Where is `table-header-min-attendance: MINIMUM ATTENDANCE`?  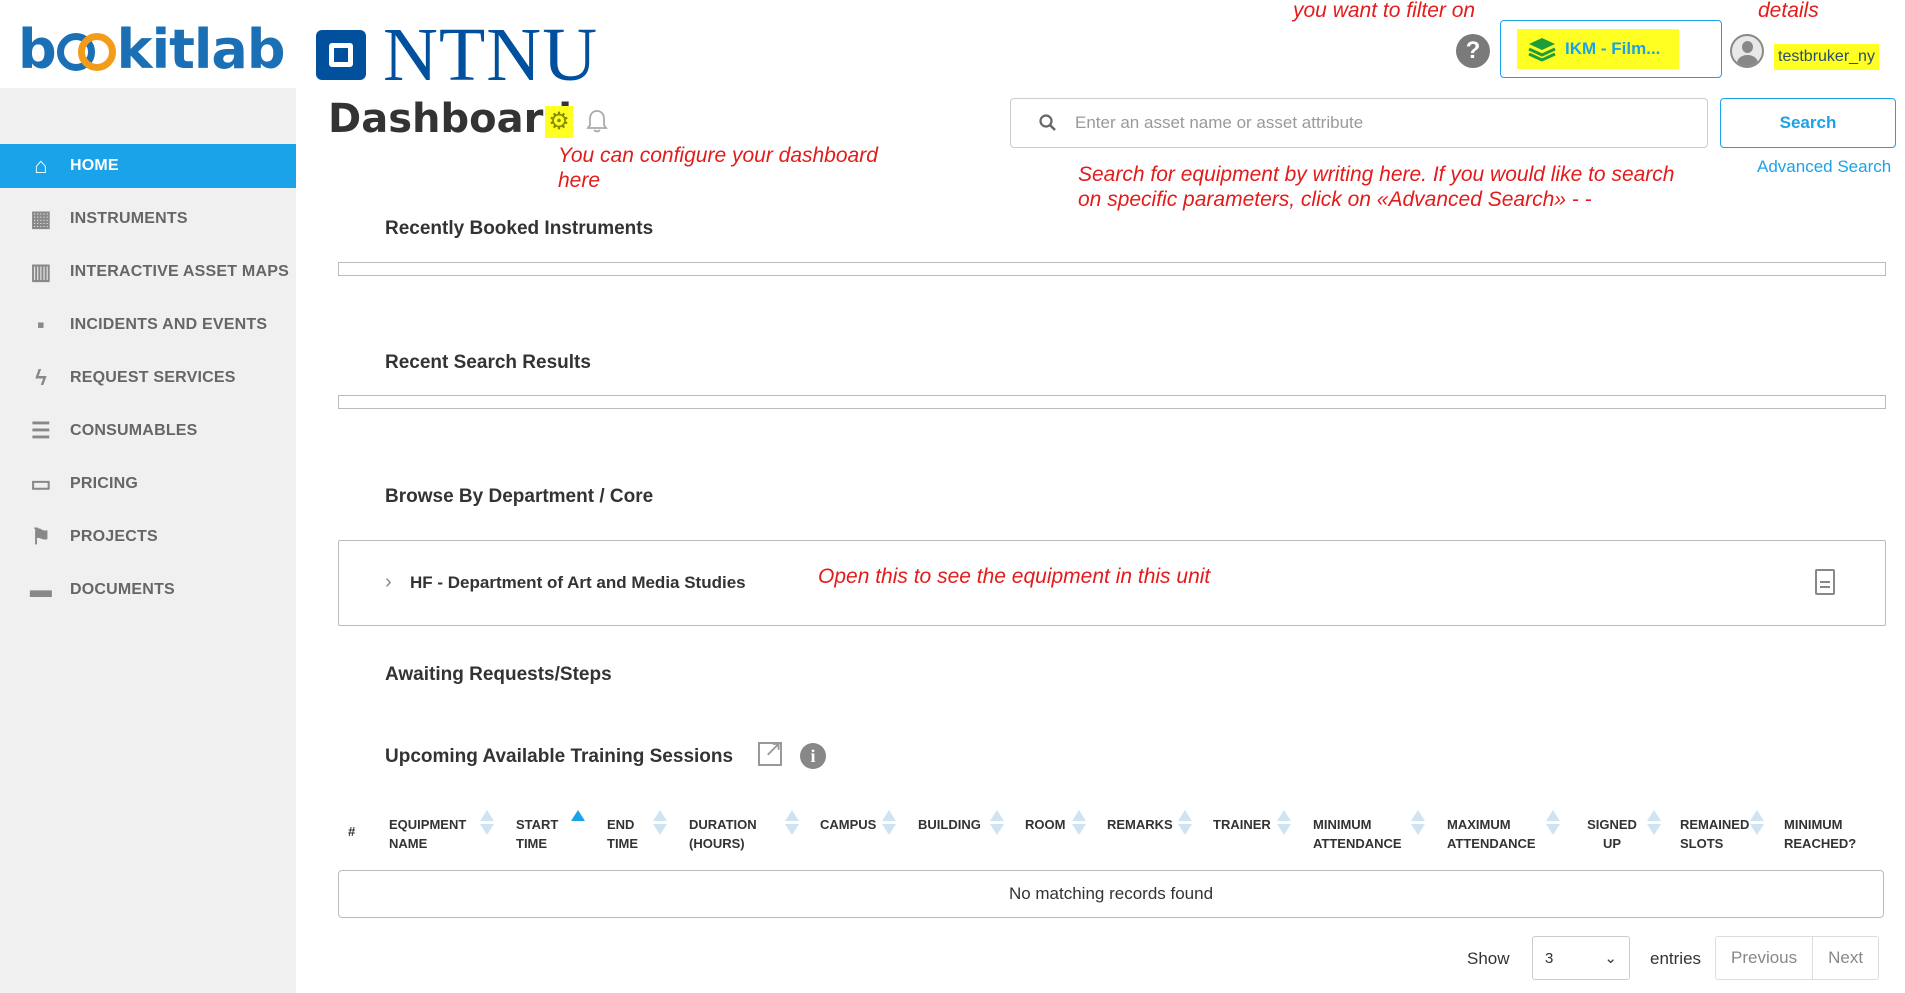
table-header-min-attendance: MINIMUM ATTENDANCE is located at coordinates (1363, 834).